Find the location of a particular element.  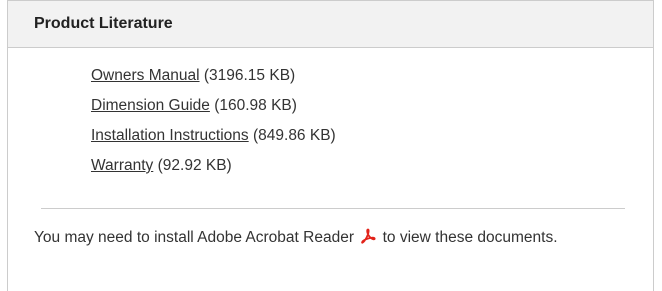

list-item: Dimension Guide (160.98 KB) is located at coordinates (213, 109).